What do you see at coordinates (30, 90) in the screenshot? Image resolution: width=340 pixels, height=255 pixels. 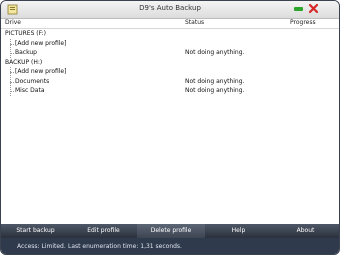 I see `profile-name: Misc Data` at bounding box center [30, 90].